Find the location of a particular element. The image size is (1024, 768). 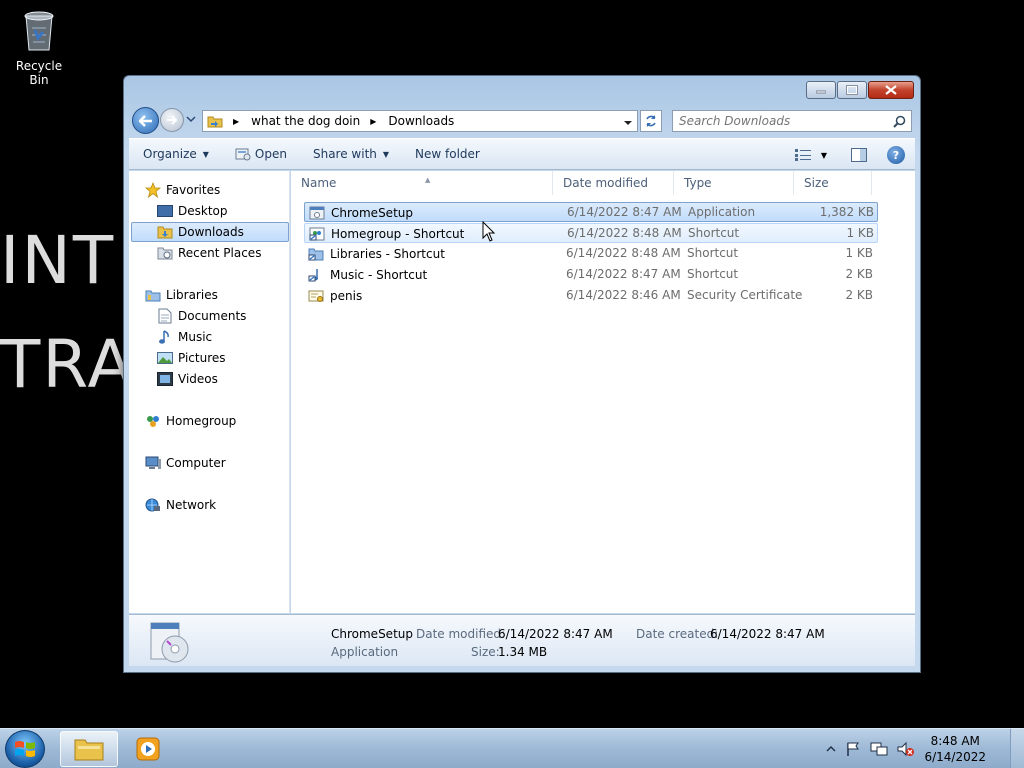

recycle-bin-icon is located at coordinates (39, 31).